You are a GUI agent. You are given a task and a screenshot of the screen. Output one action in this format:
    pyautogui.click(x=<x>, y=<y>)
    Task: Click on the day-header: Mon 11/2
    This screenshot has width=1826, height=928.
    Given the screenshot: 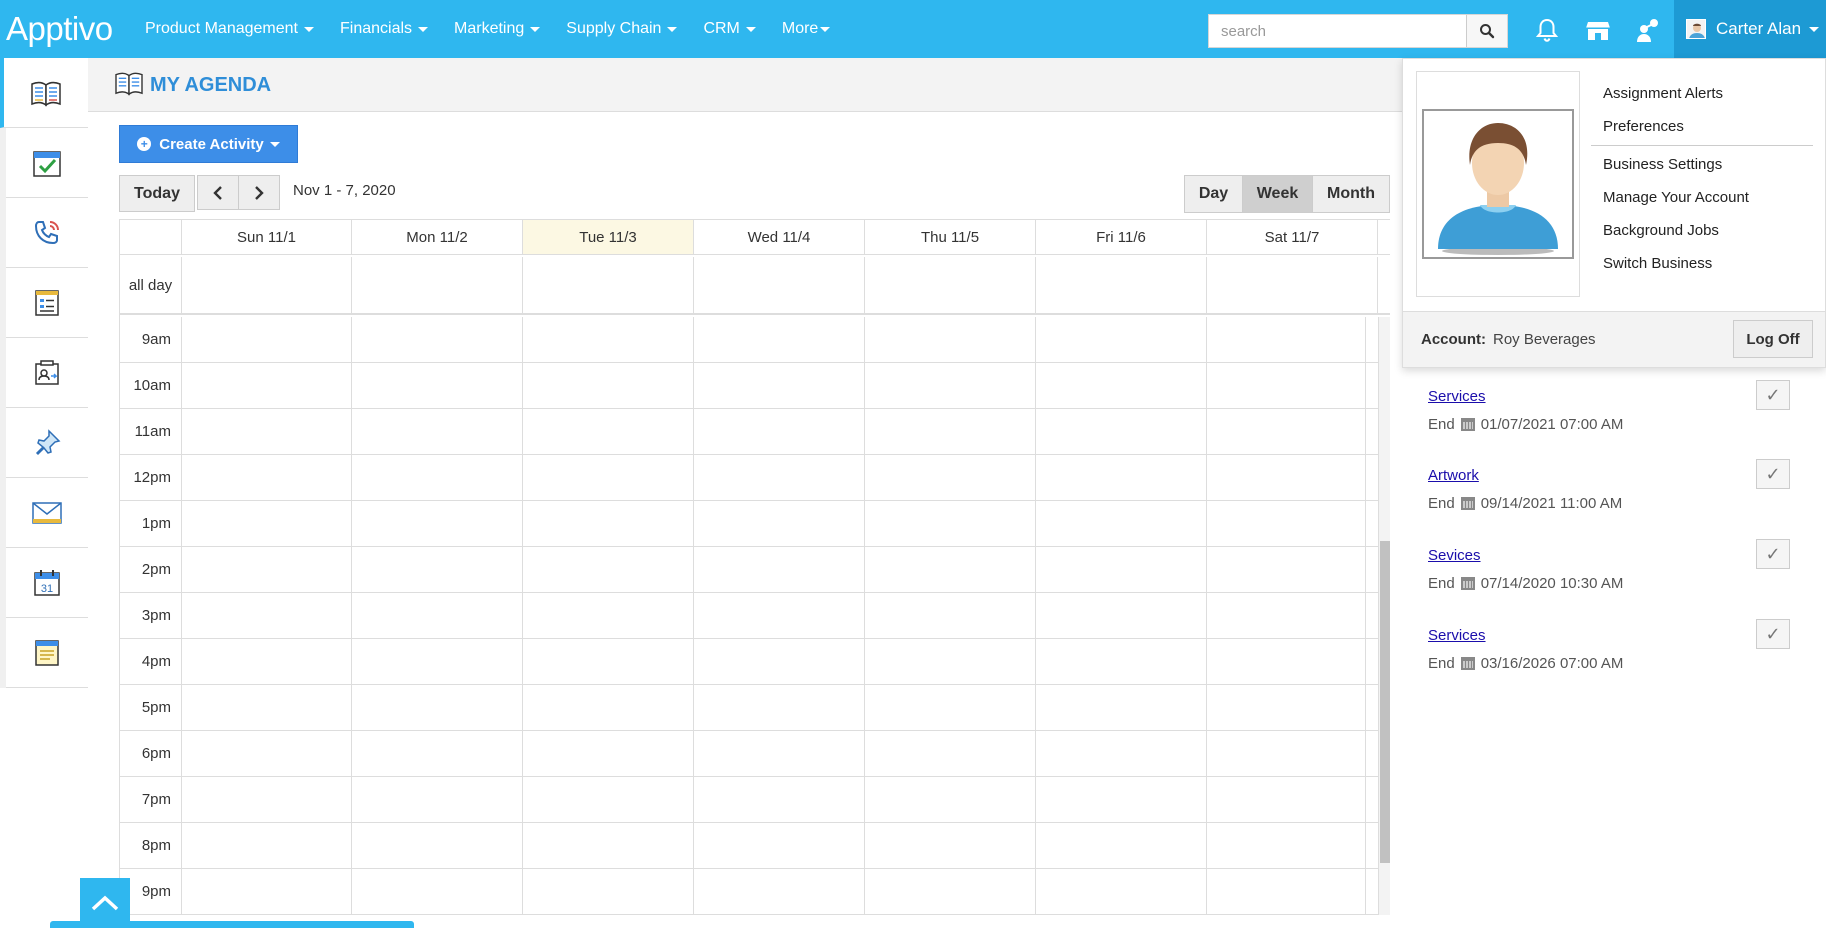 What is the action you would take?
    pyautogui.click(x=437, y=237)
    